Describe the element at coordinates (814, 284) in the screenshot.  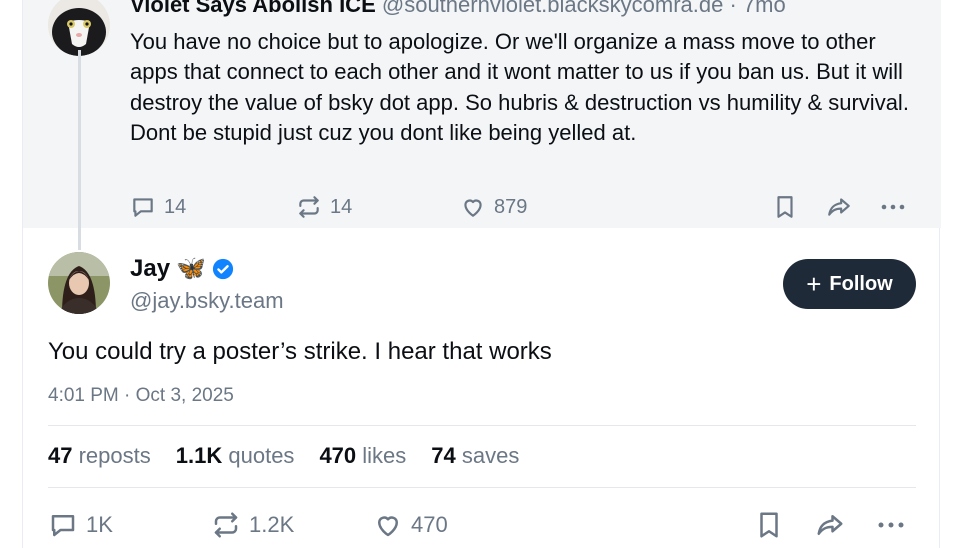
I see `plus-icon: +` at that location.